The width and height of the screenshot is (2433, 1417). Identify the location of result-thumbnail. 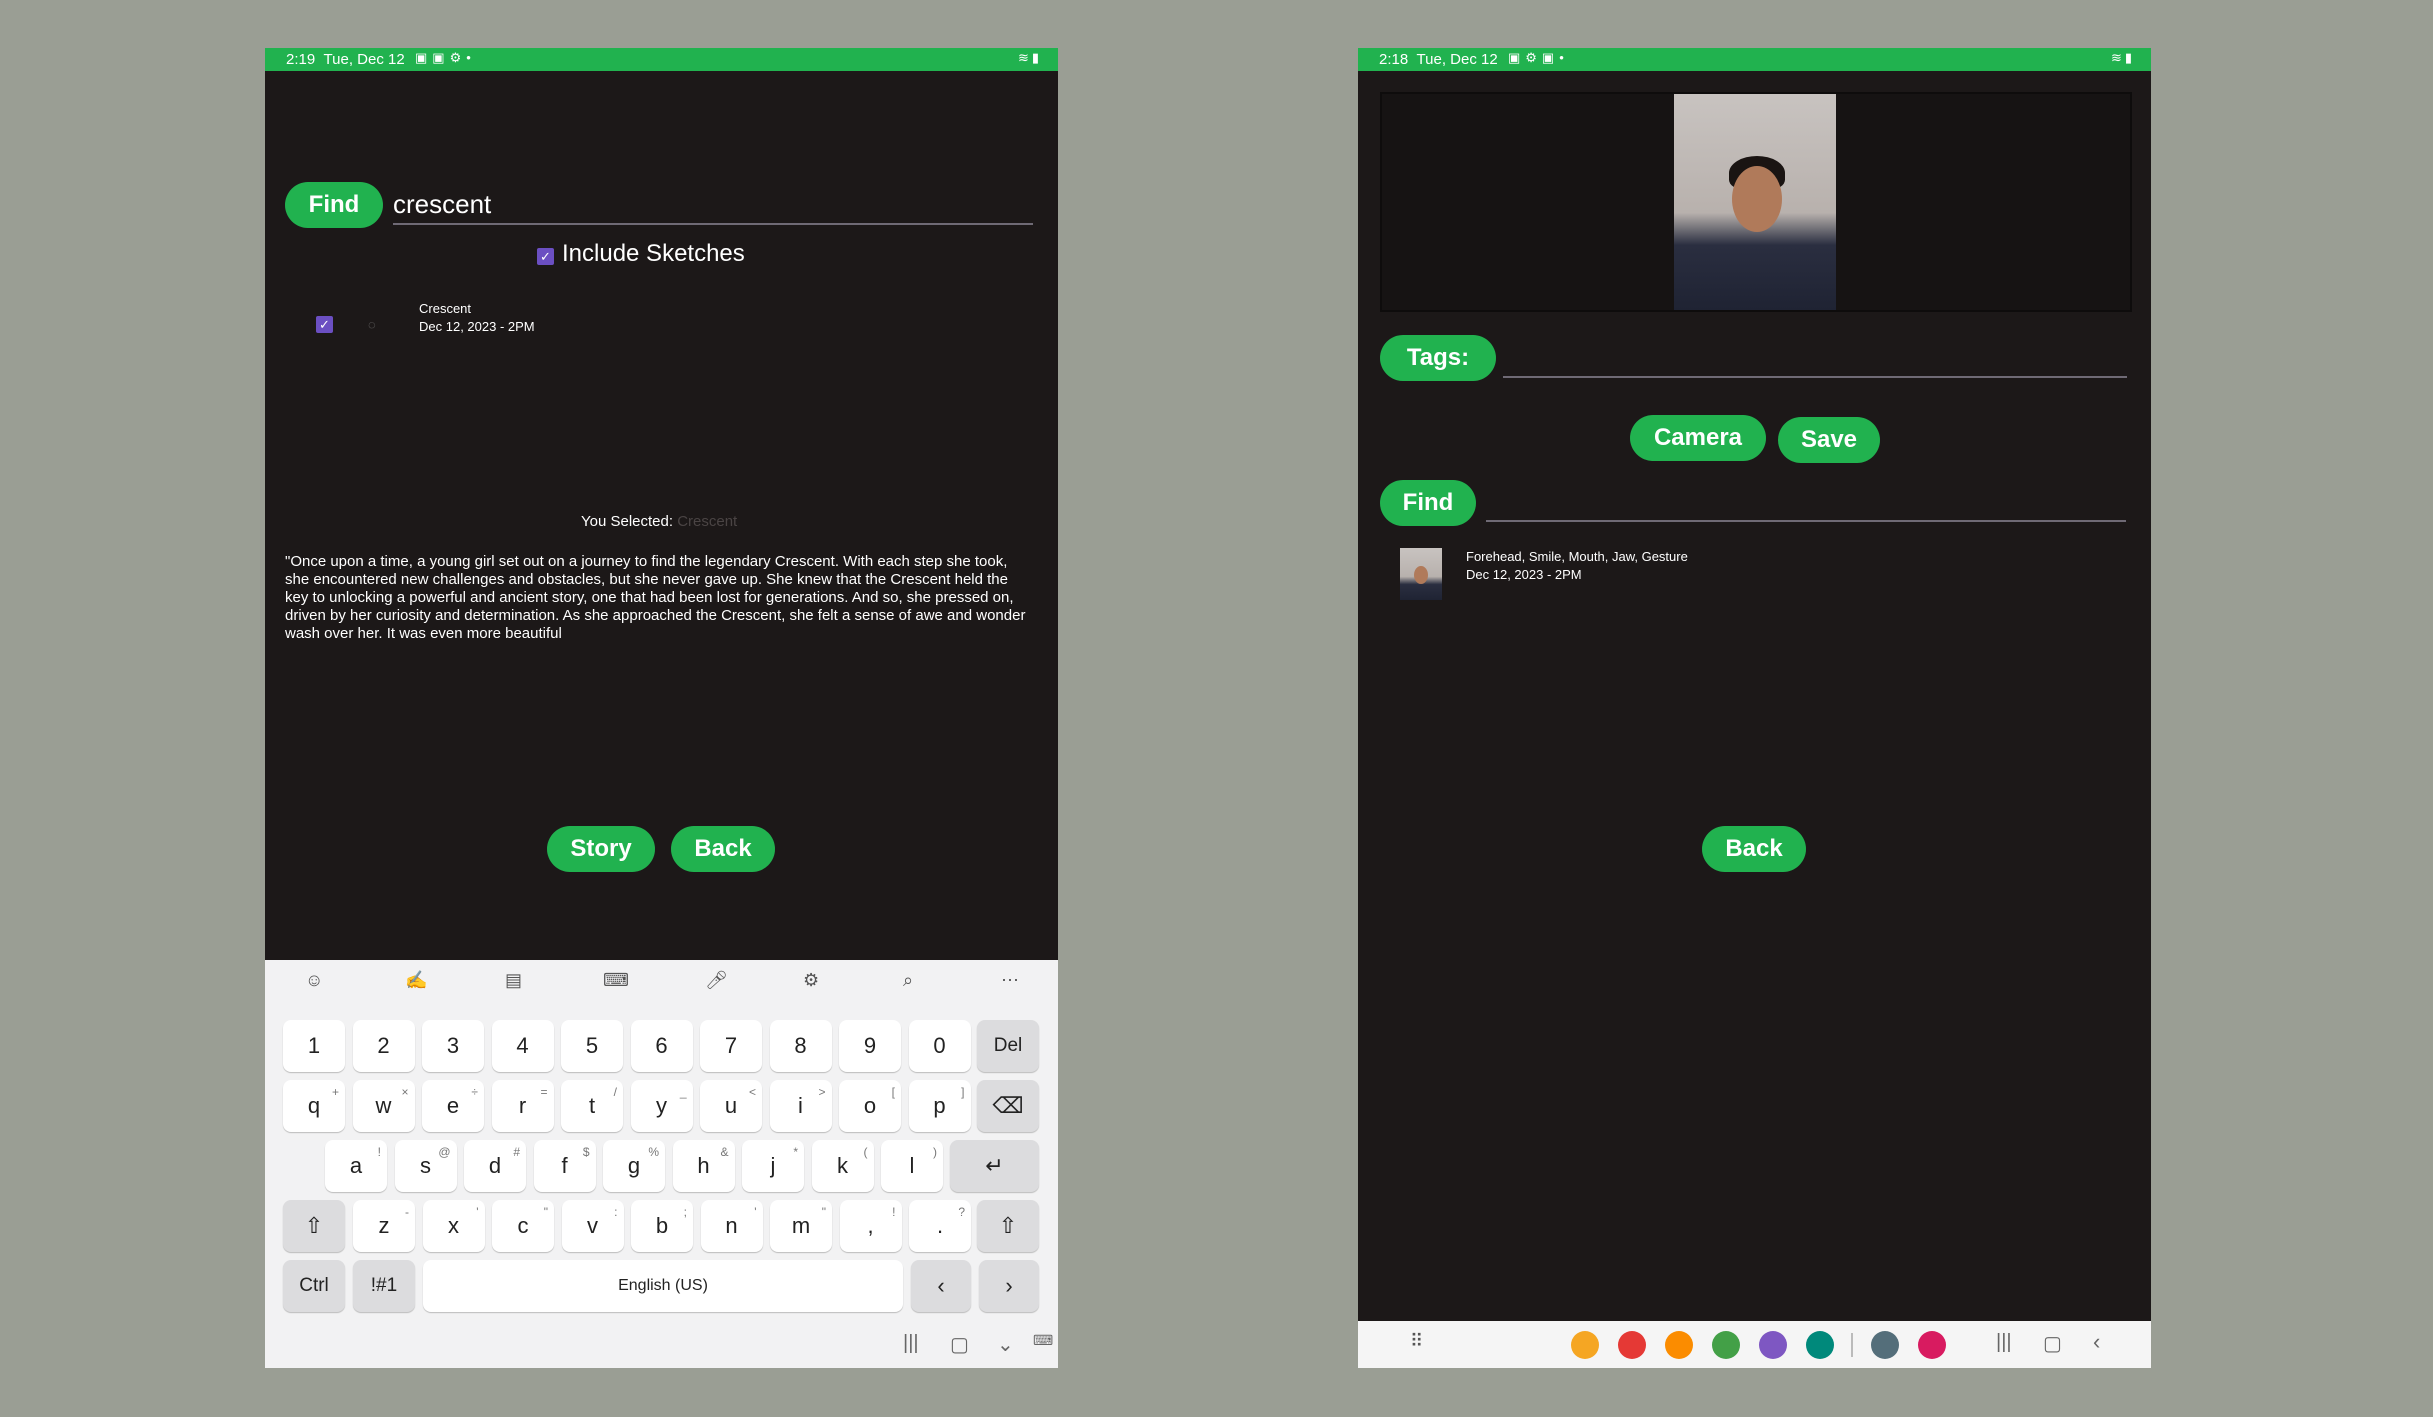
(1421, 574).